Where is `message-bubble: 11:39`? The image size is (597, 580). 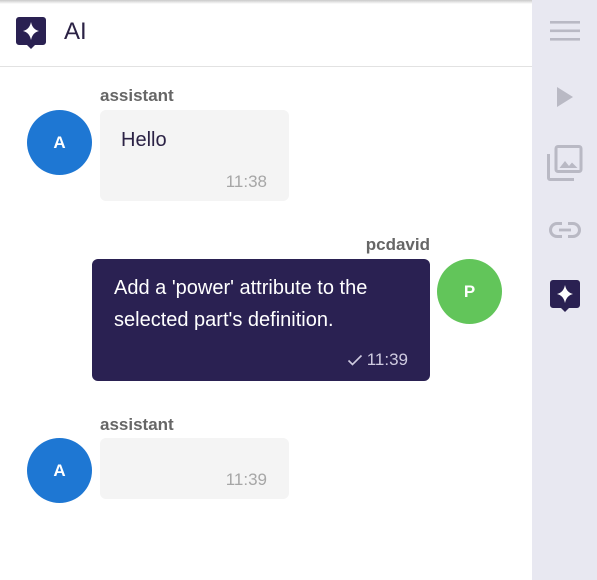 message-bubble: 11:39 is located at coordinates (194, 468).